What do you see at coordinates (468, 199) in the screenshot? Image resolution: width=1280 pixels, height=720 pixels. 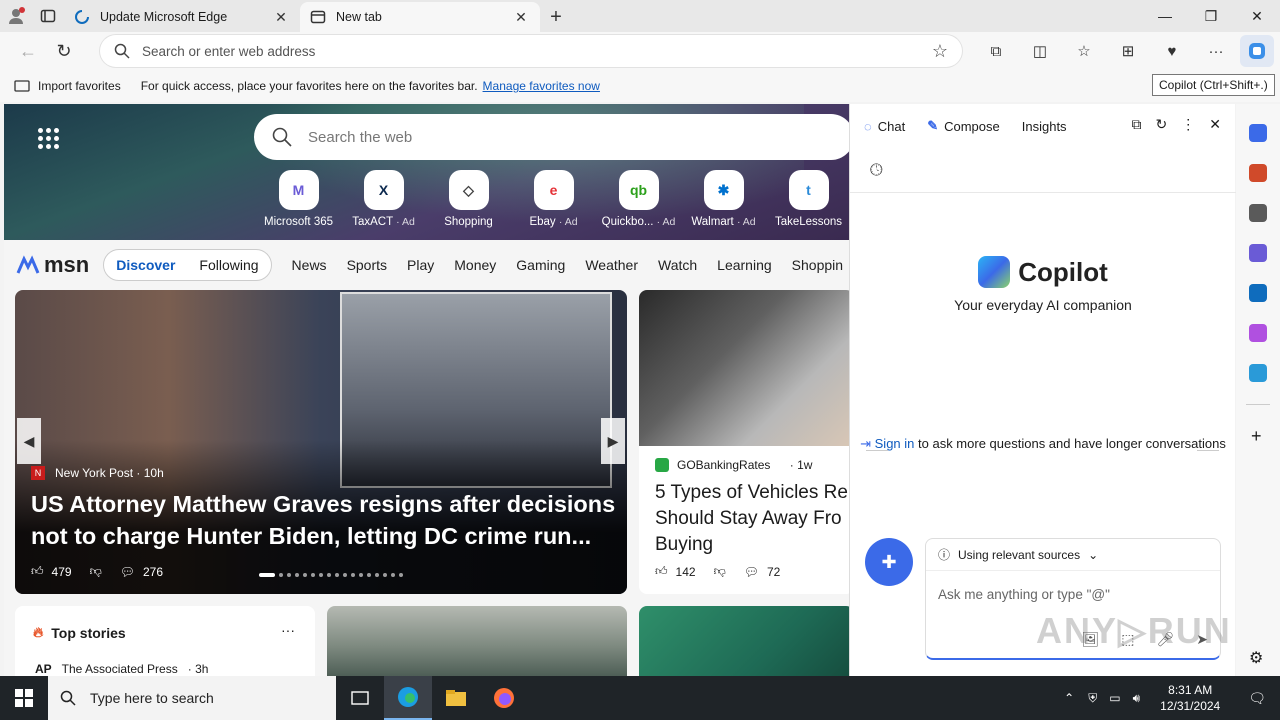 I see `quick-link-tile: ◇ Shopping` at bounding box center [468, 199].